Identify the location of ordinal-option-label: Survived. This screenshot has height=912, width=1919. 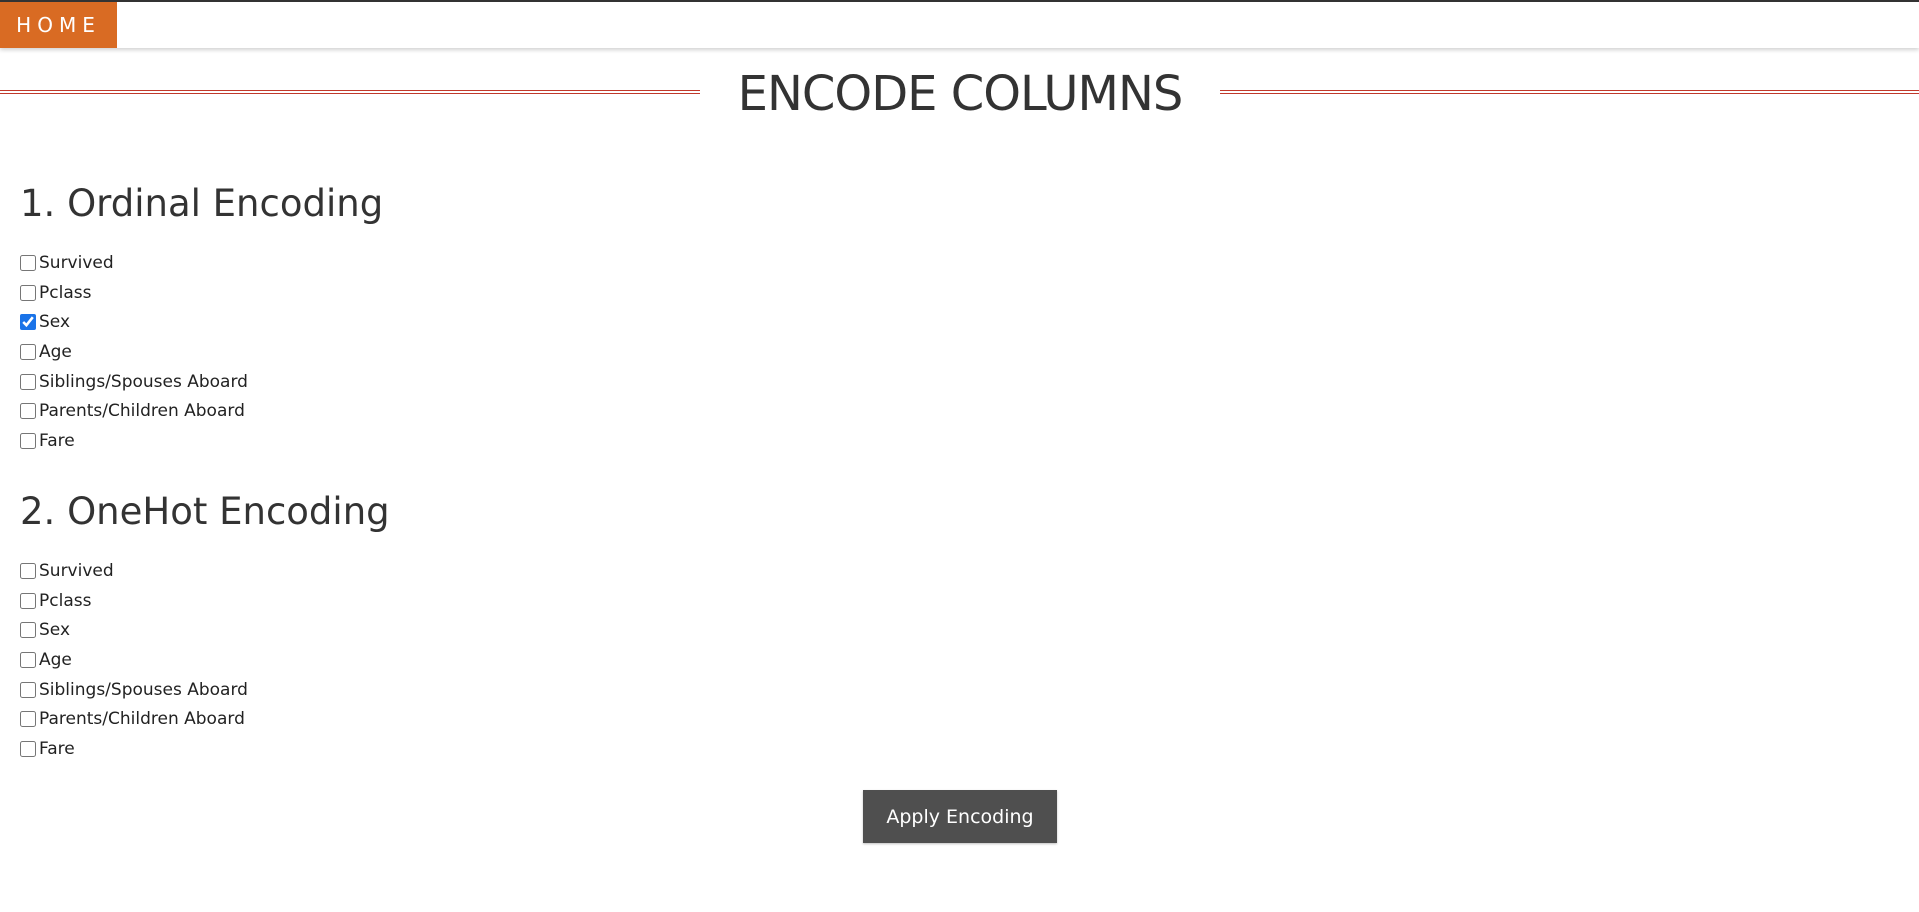
(76, 263).